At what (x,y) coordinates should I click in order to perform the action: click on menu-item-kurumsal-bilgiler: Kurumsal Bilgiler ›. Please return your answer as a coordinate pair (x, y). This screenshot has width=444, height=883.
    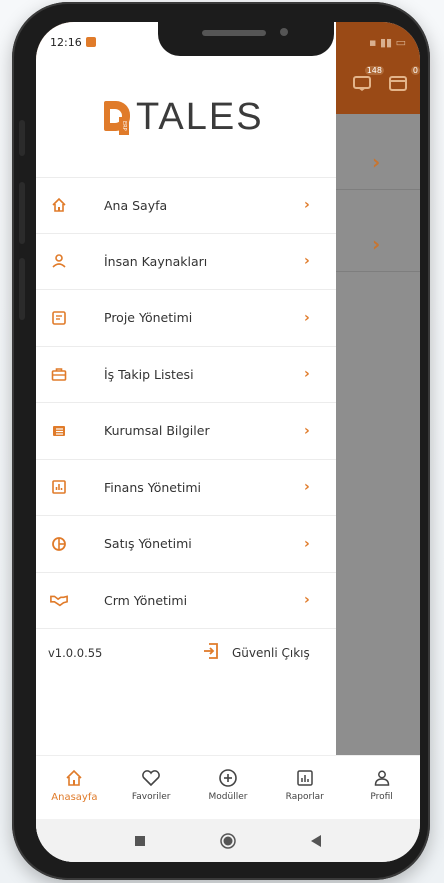
    Looking at the image, I should click on (186, 431).